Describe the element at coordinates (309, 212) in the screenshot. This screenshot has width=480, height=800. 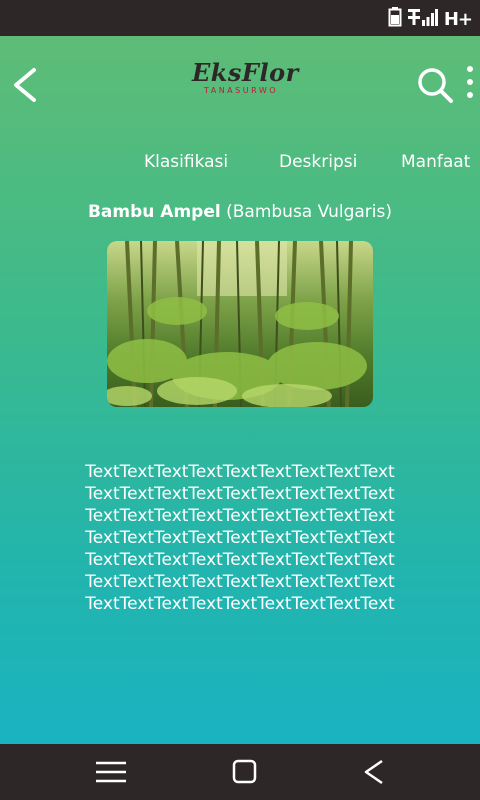
I see `plant-scientific-name: (Bambusa Vulgaris)` at that location.